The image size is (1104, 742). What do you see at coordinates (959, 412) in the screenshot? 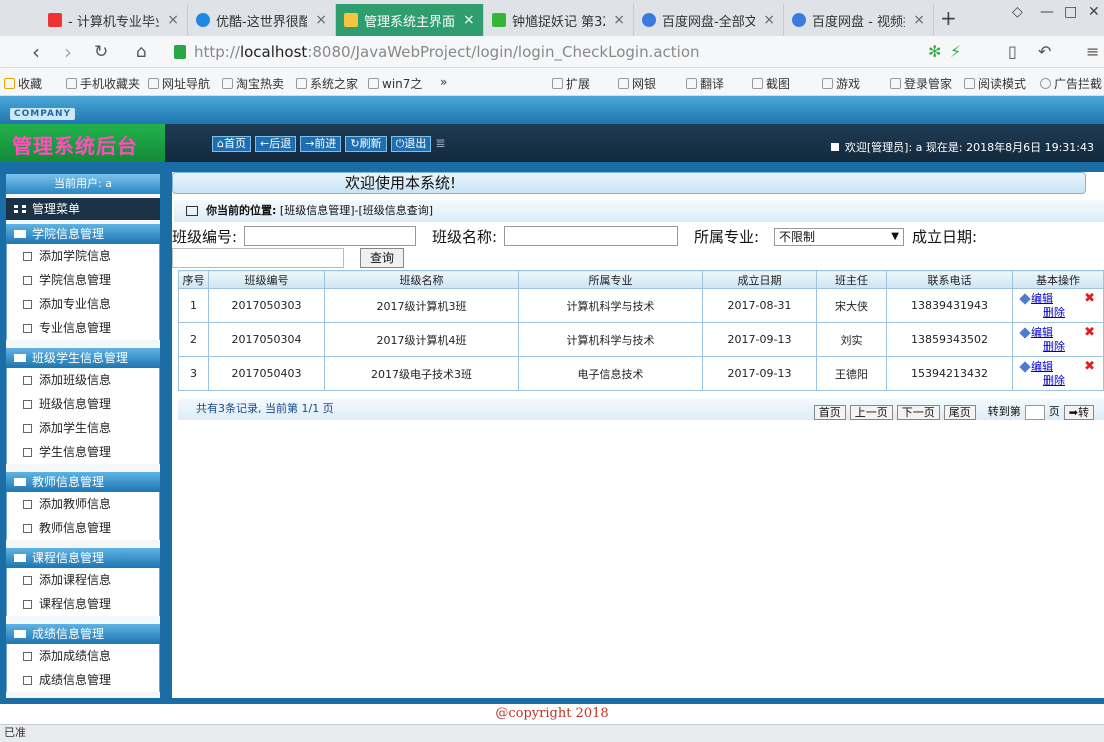
I see `last-page-button: 尾页` at bounding box center [959, 412].